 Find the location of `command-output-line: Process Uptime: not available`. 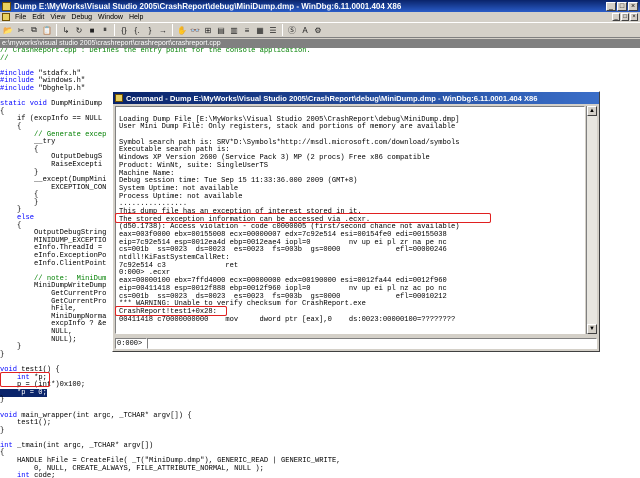

command-output-line: Process Uptime: not available is located at coordinates (181, 196).